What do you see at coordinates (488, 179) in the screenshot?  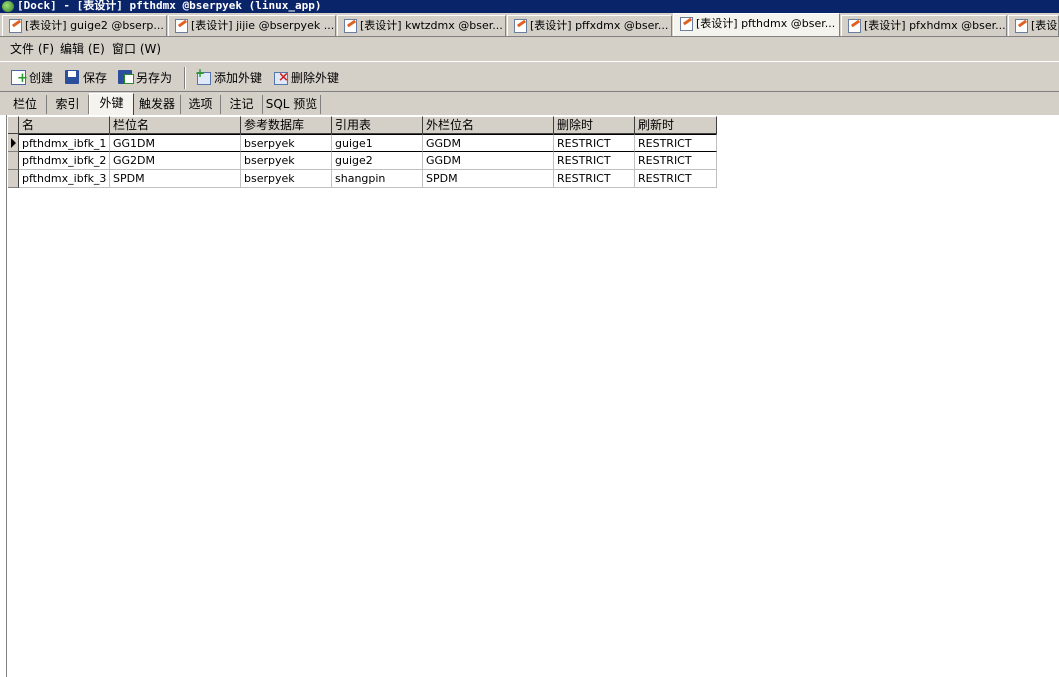 I see `cell-ref-field: SPDM` at bounding box center [488, 179].